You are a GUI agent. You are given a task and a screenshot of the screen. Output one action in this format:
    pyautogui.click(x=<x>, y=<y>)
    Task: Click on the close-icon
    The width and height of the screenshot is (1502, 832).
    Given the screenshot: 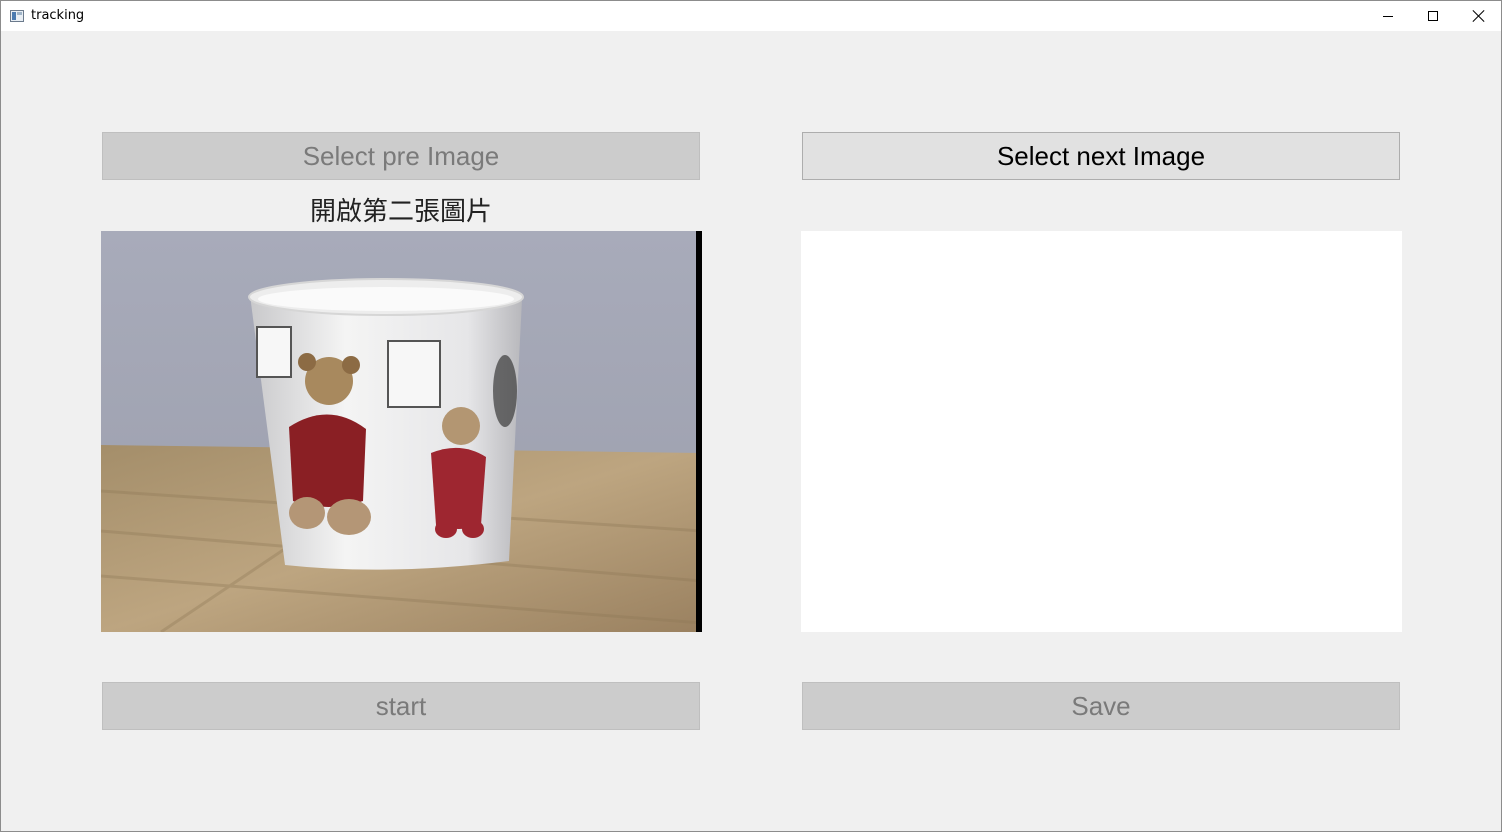 What is the action you would take?
    pyautogui.click(x=1479, y=16)
    